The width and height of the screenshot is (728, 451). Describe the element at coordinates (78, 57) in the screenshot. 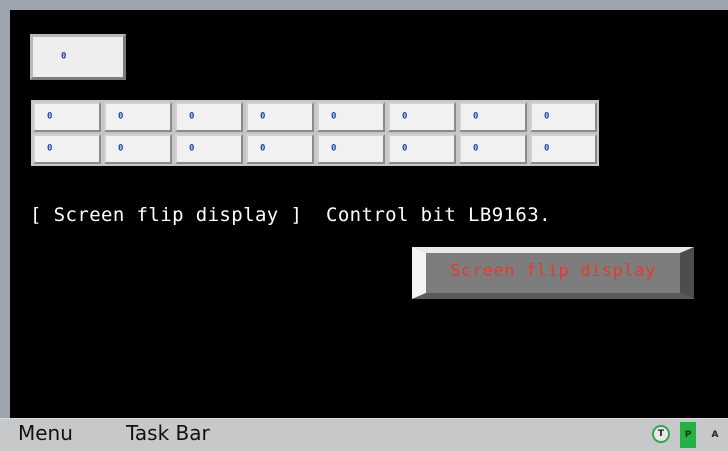

I see `numeric-display-top: 0` at that location.